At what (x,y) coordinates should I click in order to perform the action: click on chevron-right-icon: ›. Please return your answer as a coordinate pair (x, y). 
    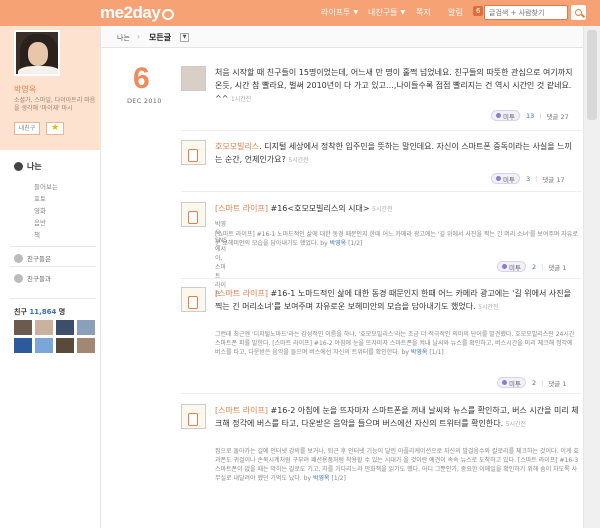
    Looking at the image, I should click on (139, 36).